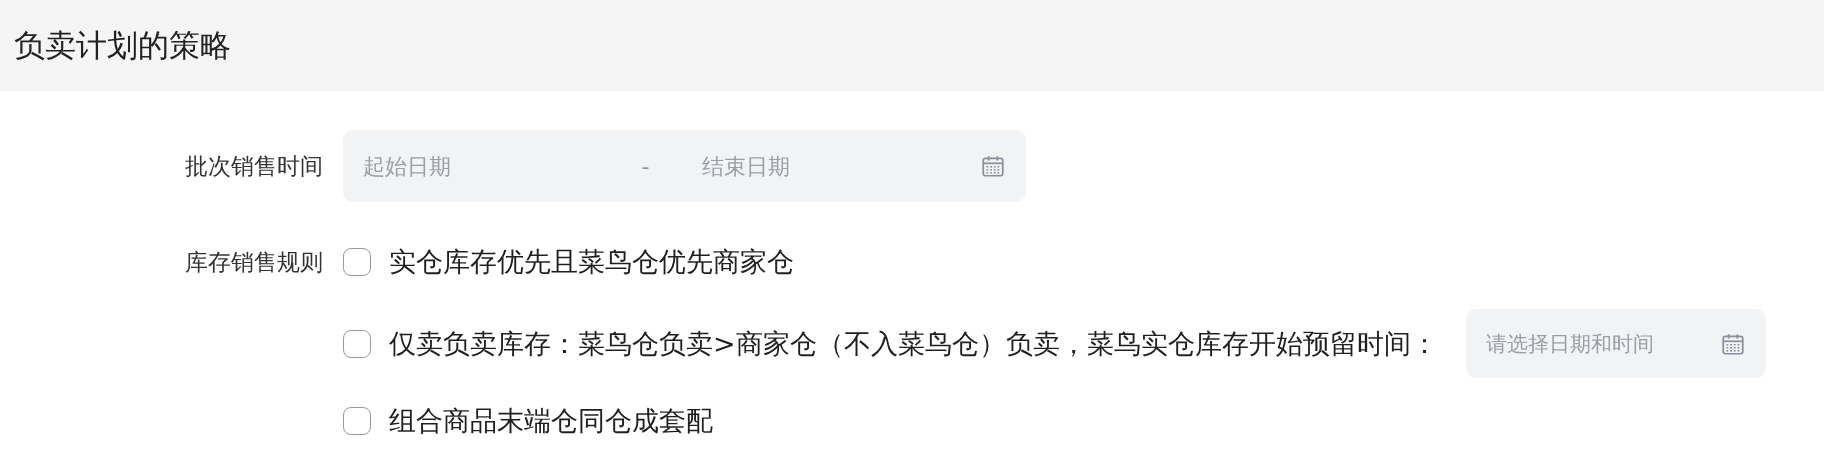 This screenshot has width=1824, height=452. Describe the element at coordinates (253, 166) in the screenshot. I see `field-label: 批次销售时间` at that location.